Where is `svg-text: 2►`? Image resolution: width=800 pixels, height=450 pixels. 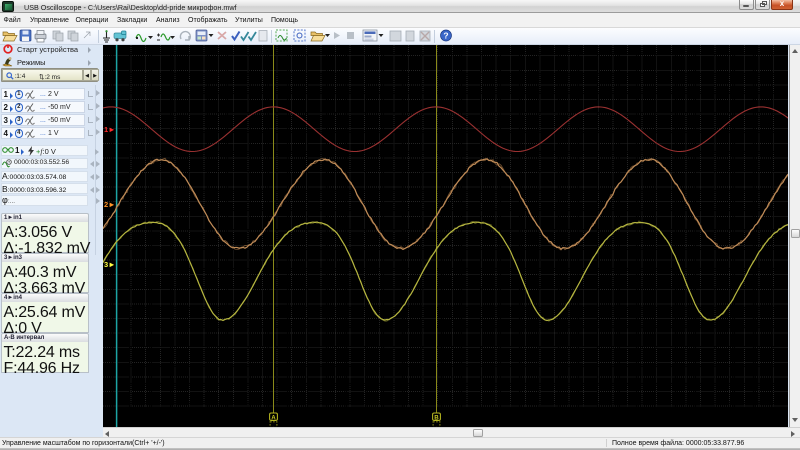 svg-text: 2► is located at coordinates (110, 204).